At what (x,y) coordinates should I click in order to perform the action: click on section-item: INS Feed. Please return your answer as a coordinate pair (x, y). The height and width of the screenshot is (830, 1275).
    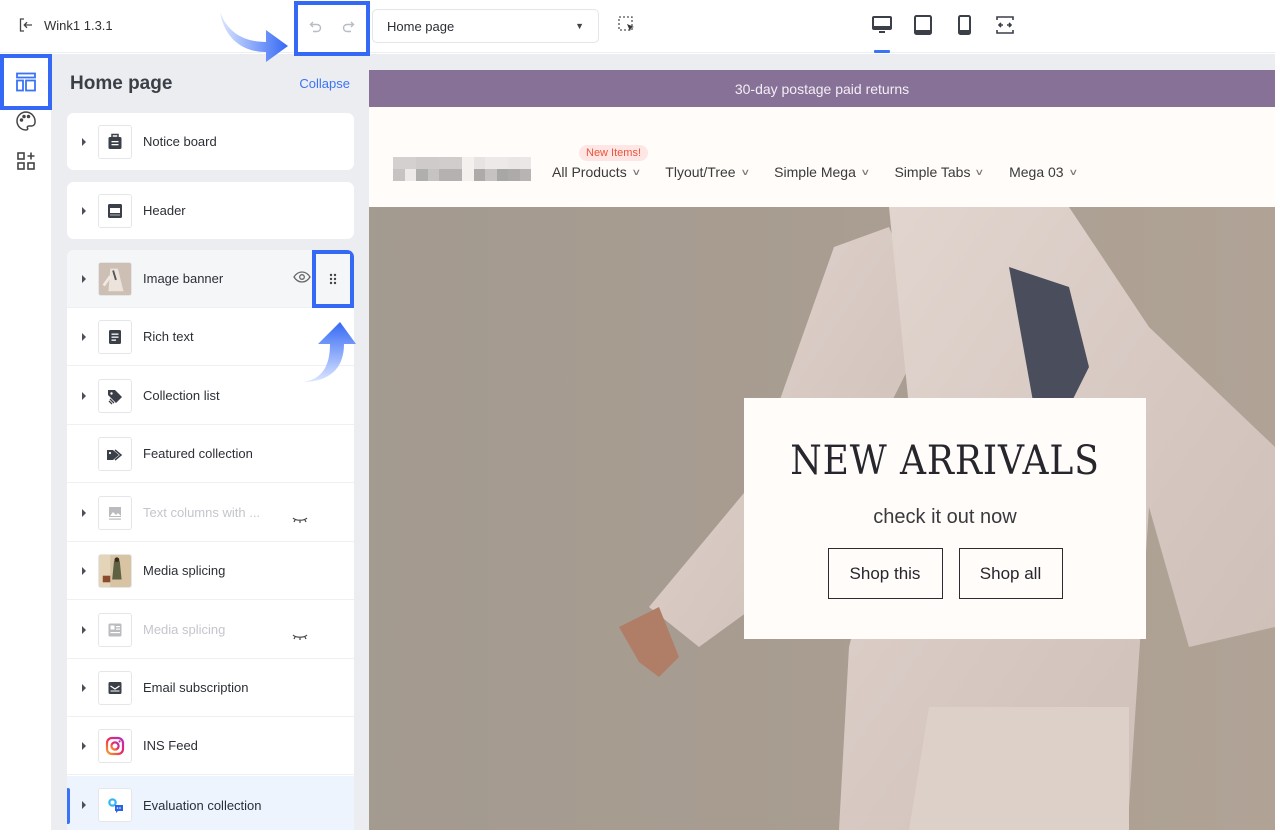
    Looking at the image, I should click on (210, 746).